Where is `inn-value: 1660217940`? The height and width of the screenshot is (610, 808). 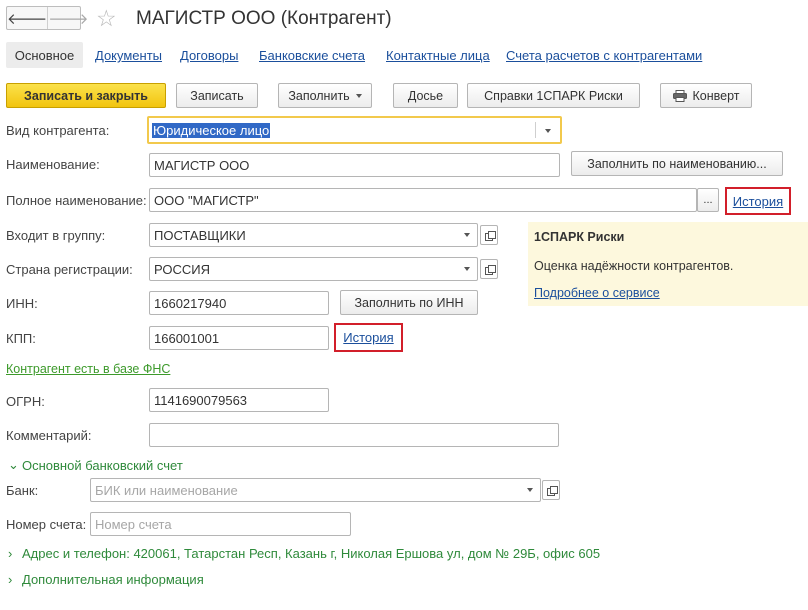
inn-value: 1660217940 is located at coordinates (190, 303).